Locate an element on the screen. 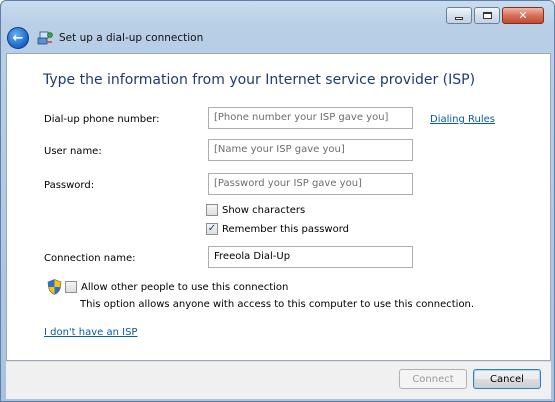 The image size is (555, 402). checkmark-icon: ✓ is located at coordinates (212, 228).